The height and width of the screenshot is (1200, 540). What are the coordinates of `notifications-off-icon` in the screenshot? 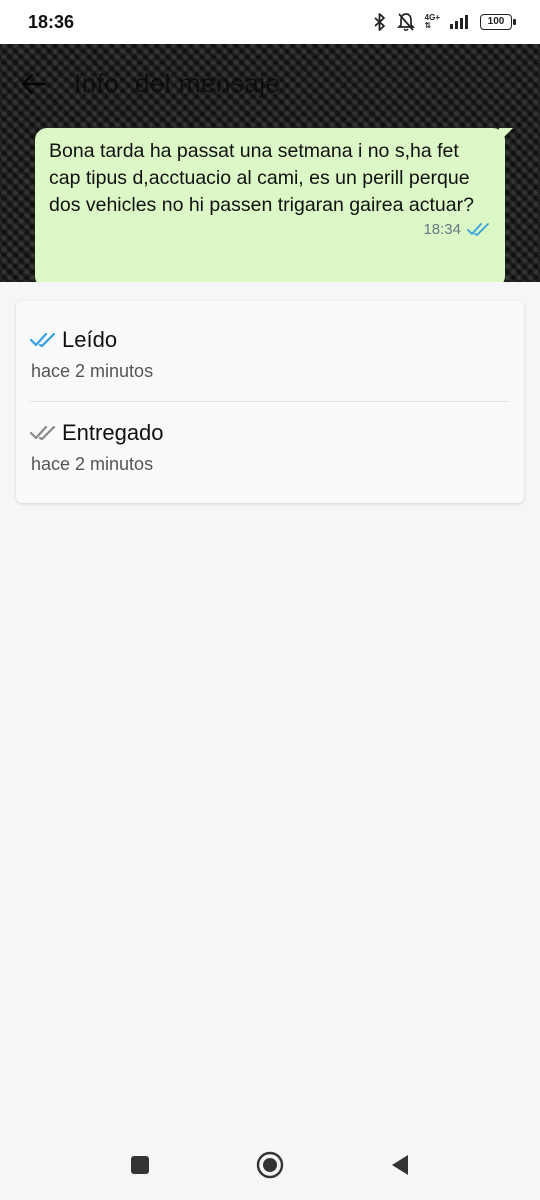 It's located at (405, 22).